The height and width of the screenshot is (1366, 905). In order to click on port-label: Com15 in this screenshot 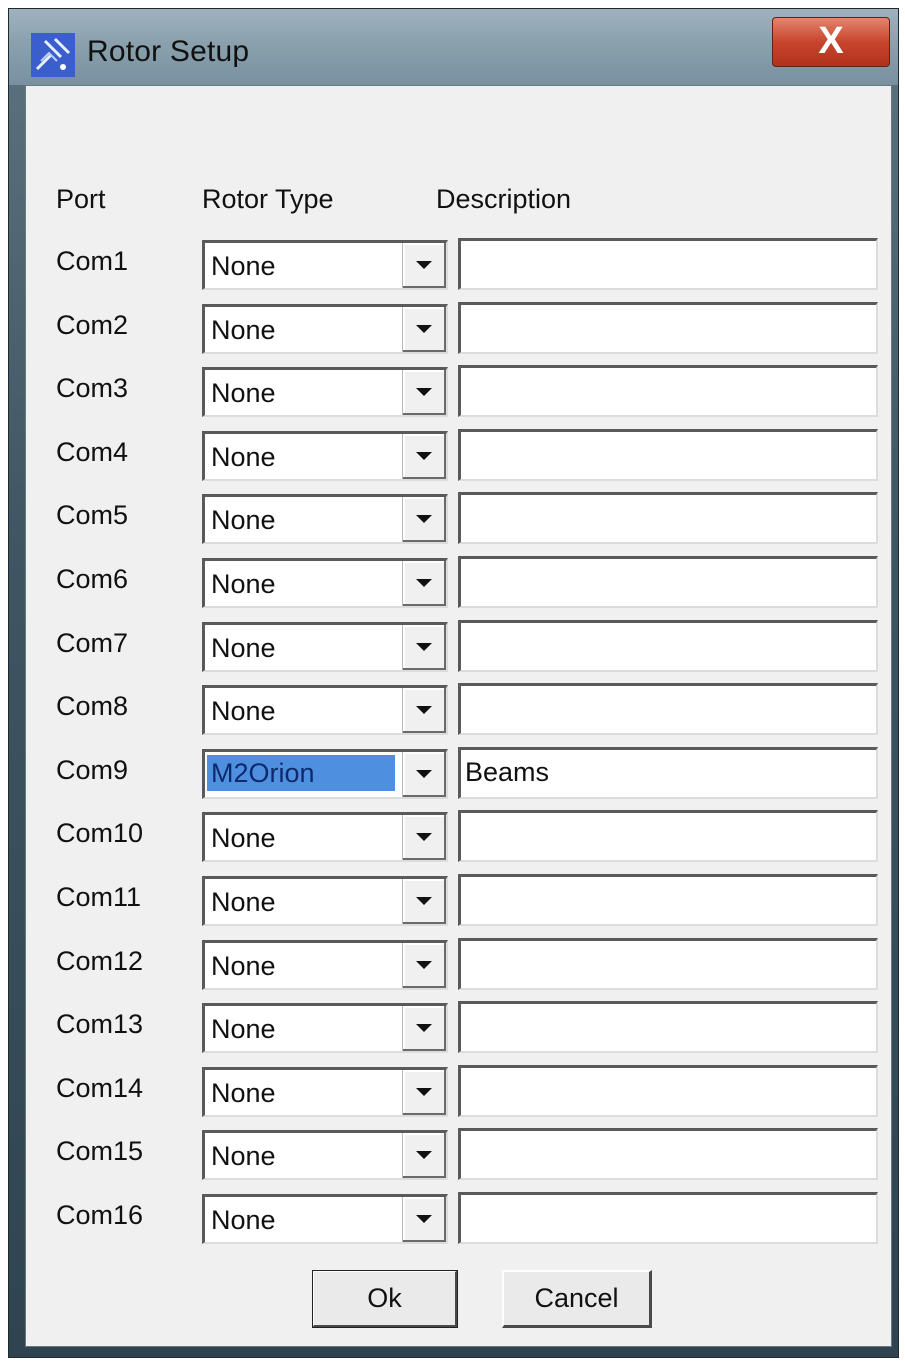, I will do `click(100, 1151)`.